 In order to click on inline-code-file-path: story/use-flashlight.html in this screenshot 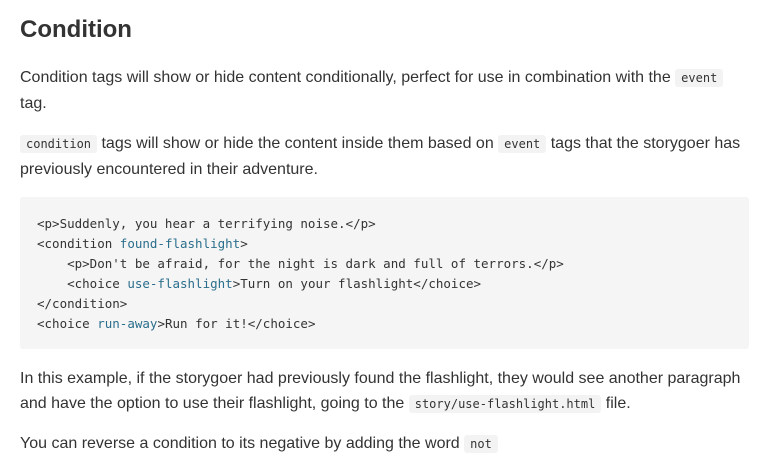, I will do `click(505, 404)`.